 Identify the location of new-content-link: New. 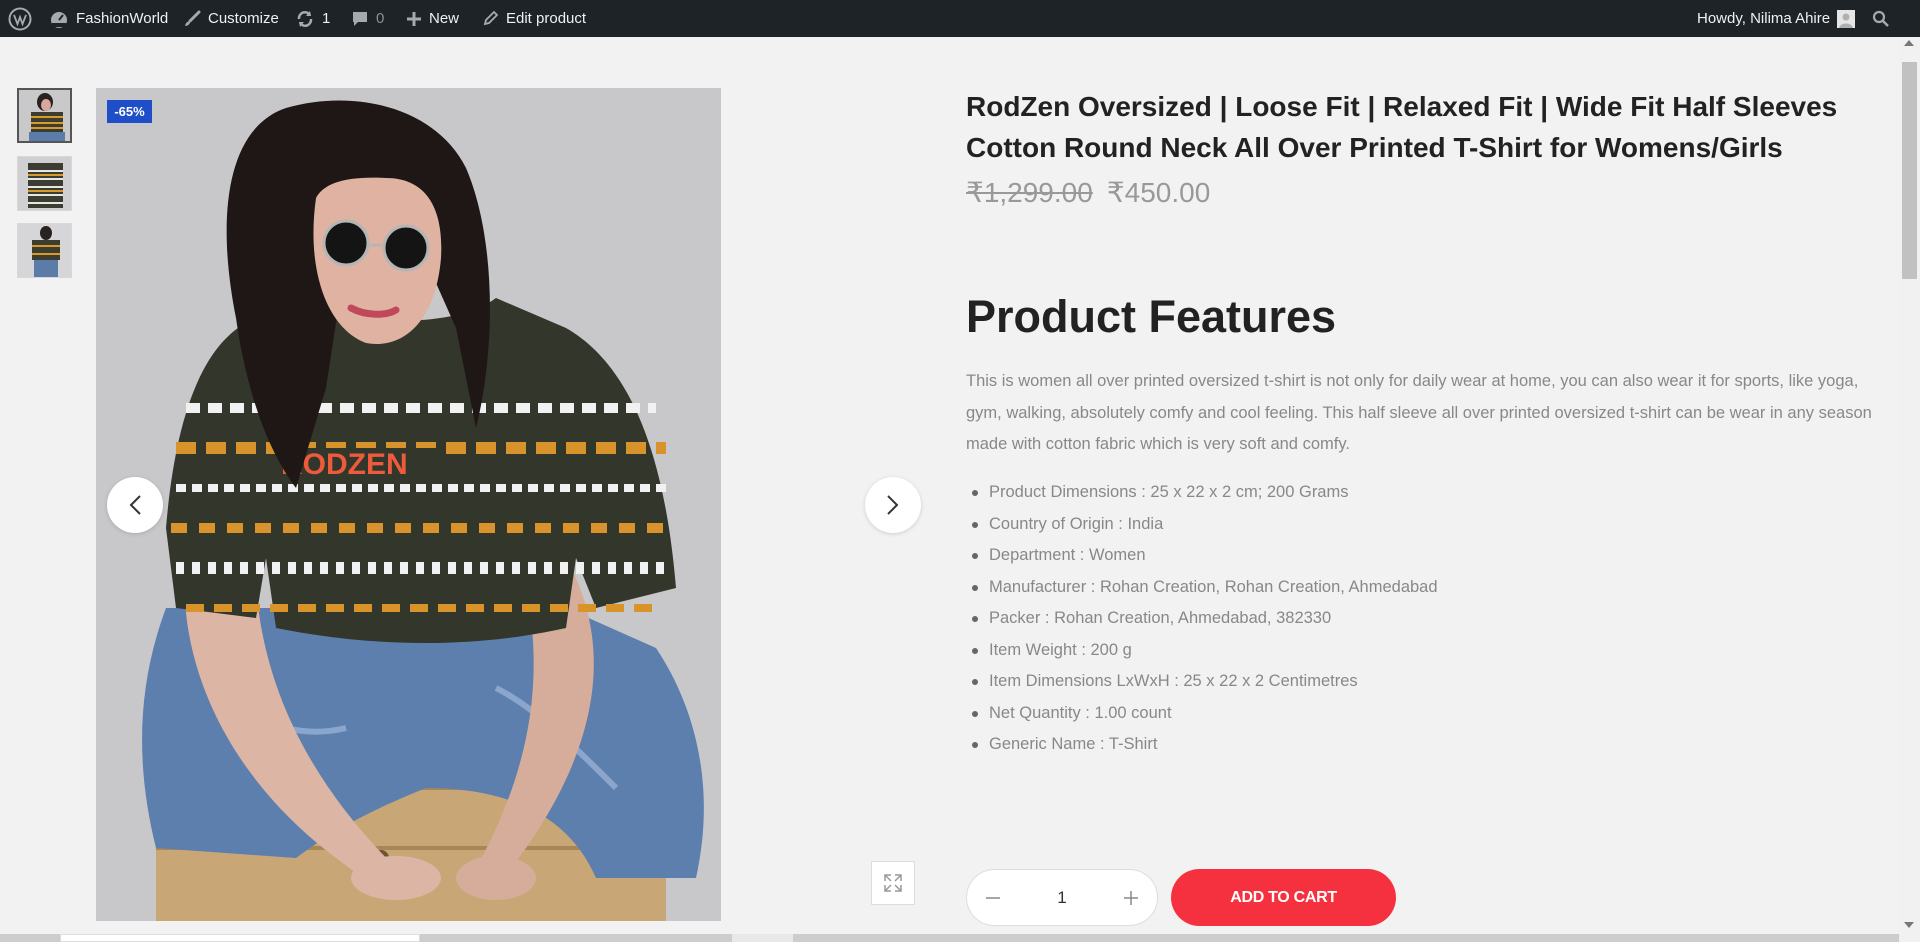
(432, 18).